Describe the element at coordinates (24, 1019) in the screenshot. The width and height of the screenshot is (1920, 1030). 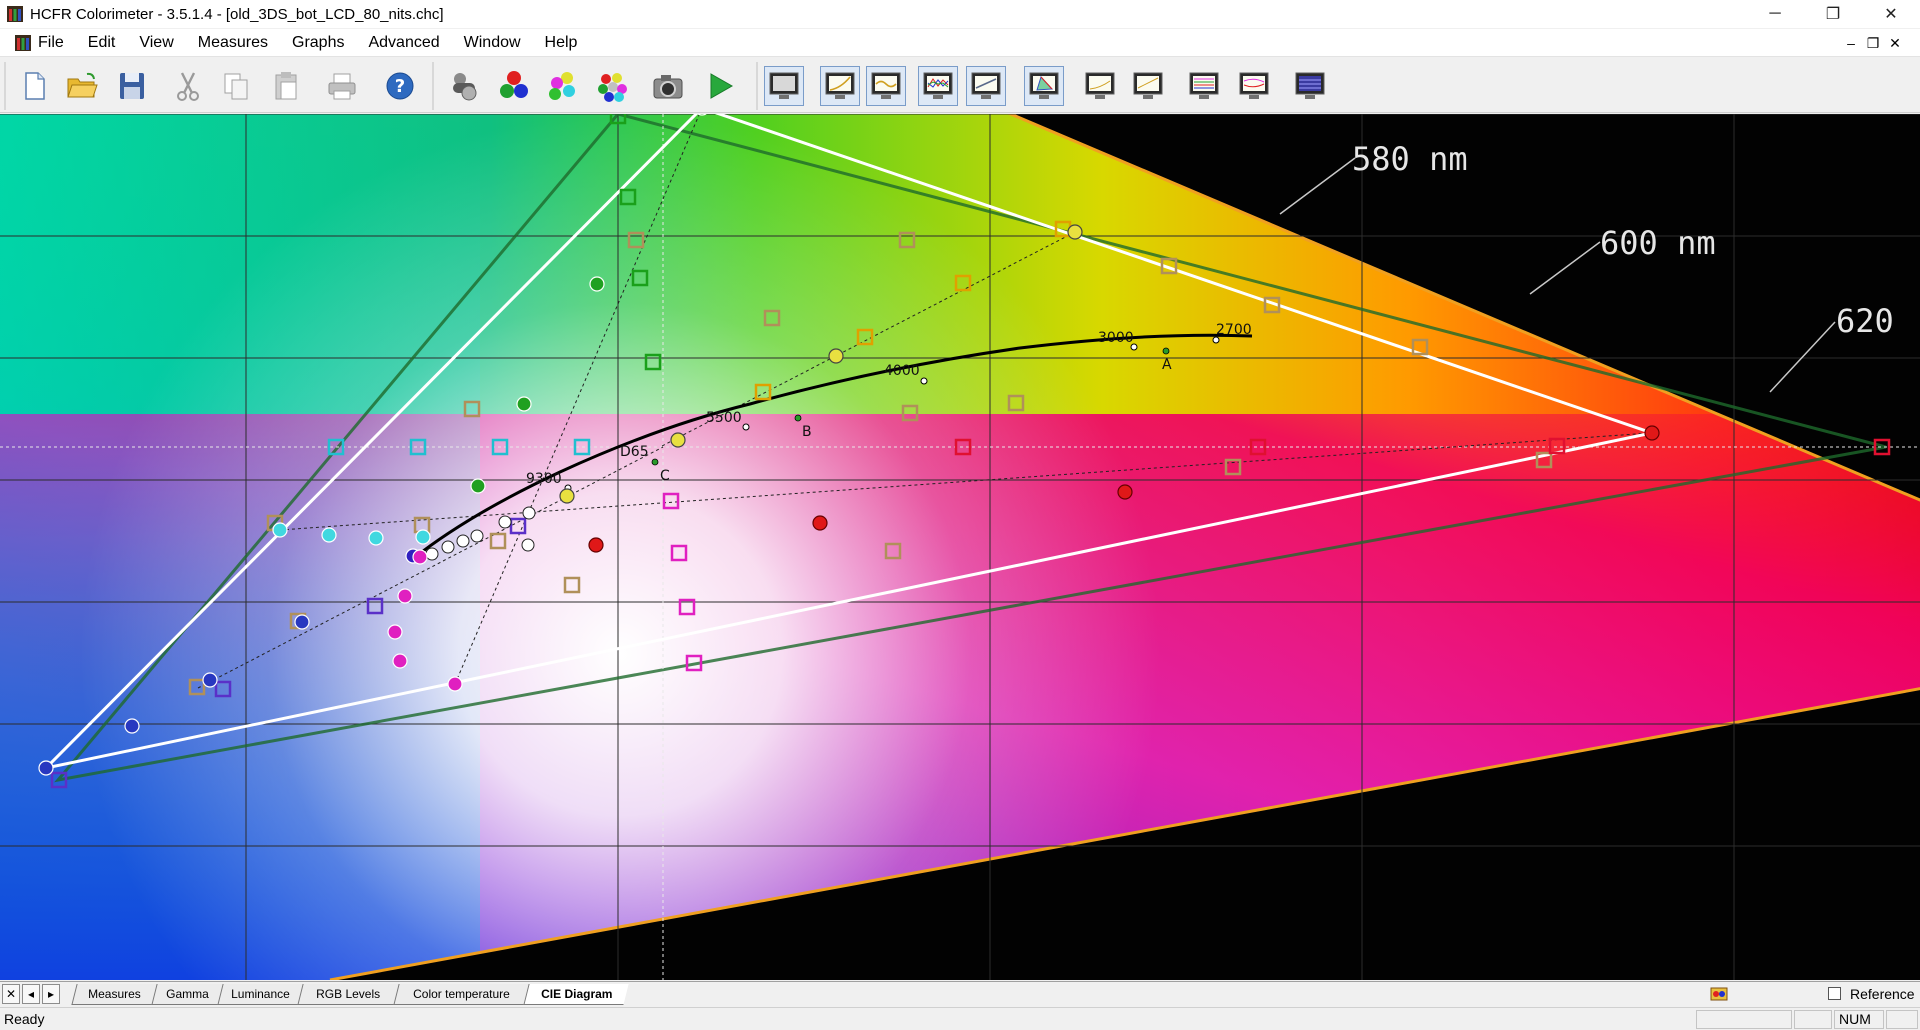
I see `status-text: Ready` at that location.